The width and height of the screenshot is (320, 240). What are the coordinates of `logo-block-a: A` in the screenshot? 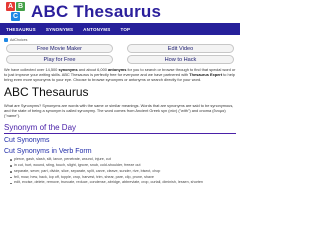 It's located at (10, 6).